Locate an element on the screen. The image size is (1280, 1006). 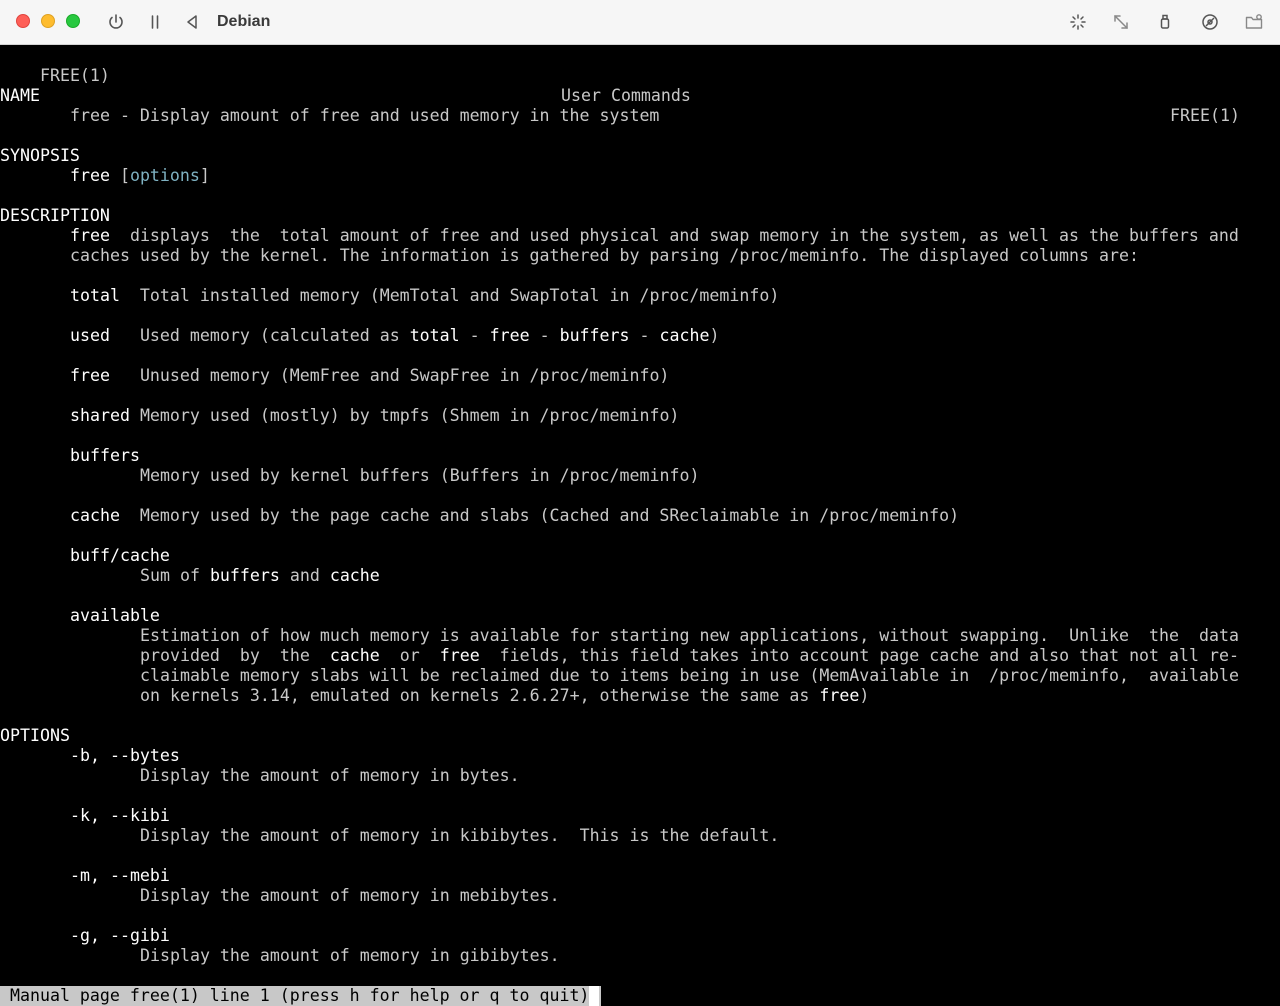
header-right: FREE(1) is located at coordinates (1205, 115).